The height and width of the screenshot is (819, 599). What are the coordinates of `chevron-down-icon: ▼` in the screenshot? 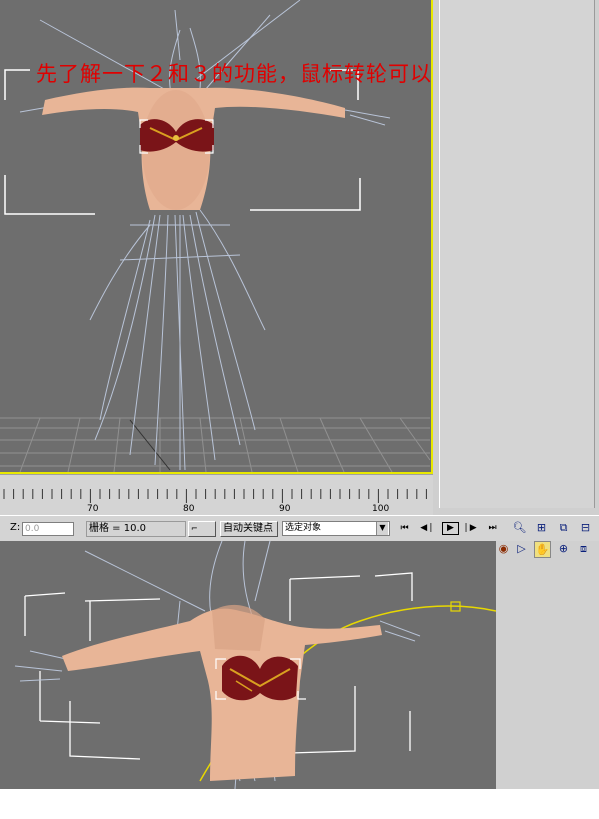 It's located at (382, 528).